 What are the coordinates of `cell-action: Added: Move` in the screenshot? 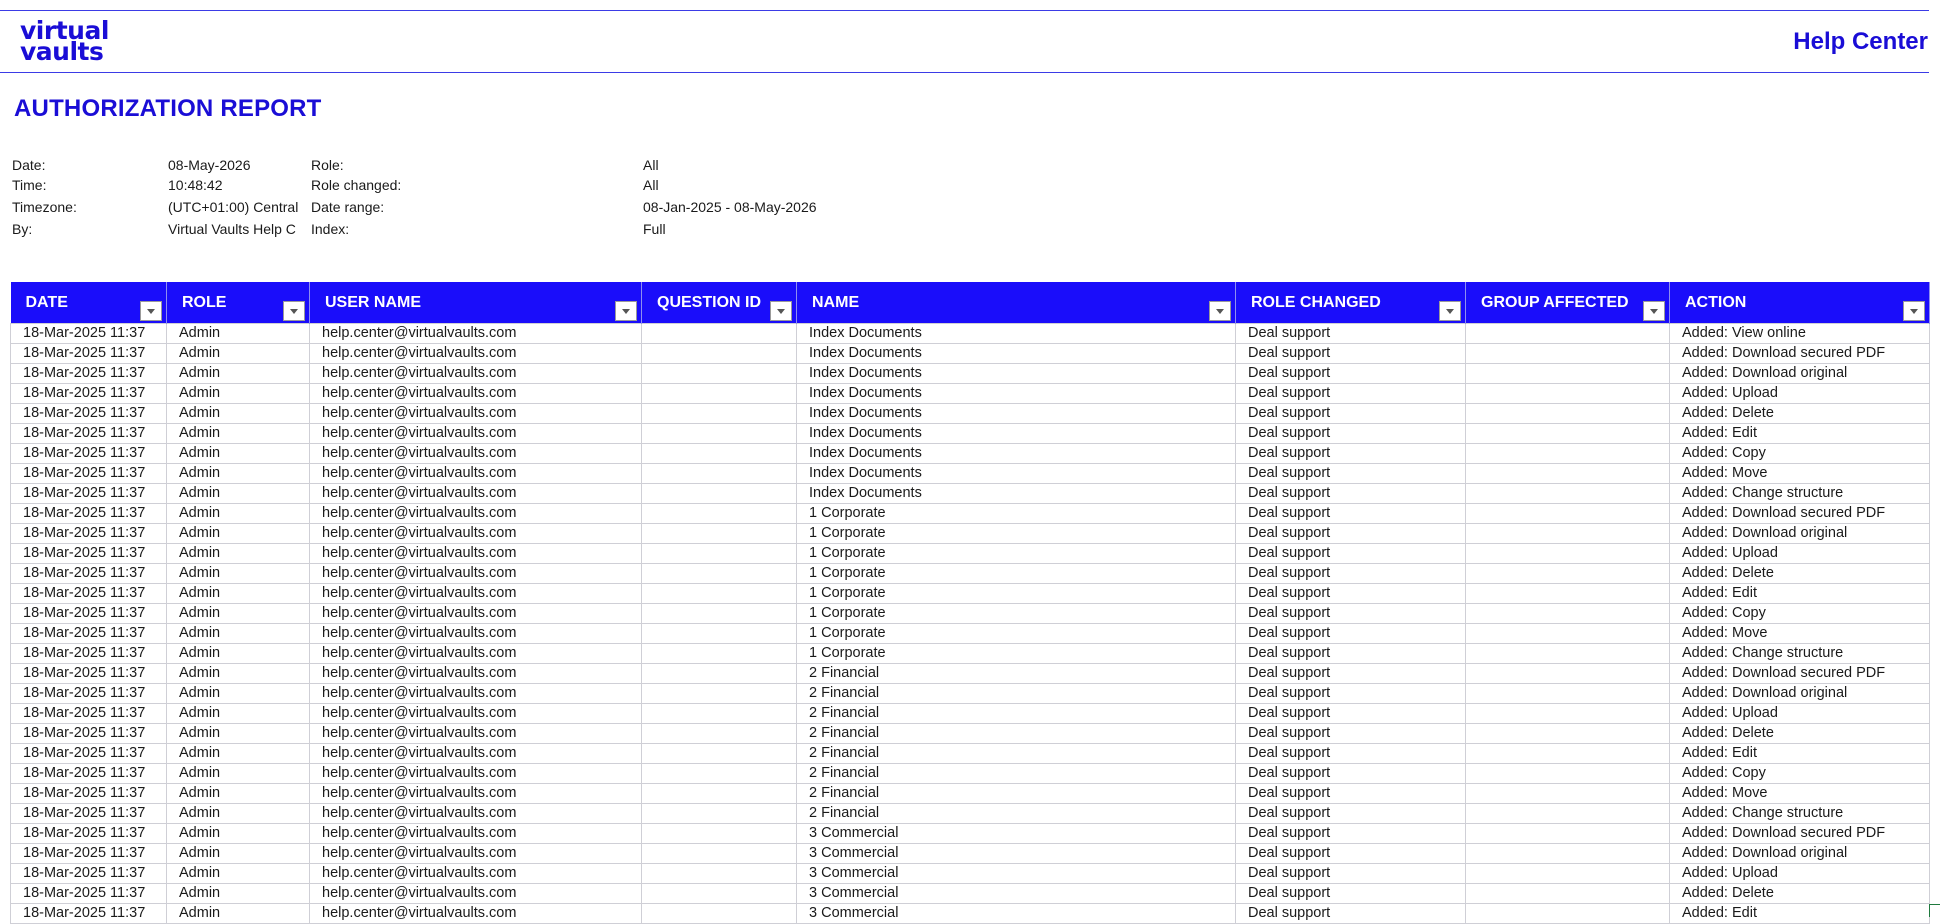 It's located at (1799, 473).